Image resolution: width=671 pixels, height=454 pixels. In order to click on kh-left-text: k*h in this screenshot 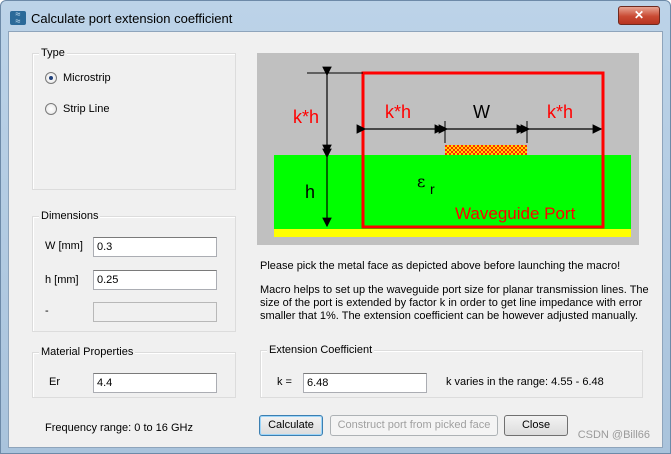, I will do `click(306, 117)`.